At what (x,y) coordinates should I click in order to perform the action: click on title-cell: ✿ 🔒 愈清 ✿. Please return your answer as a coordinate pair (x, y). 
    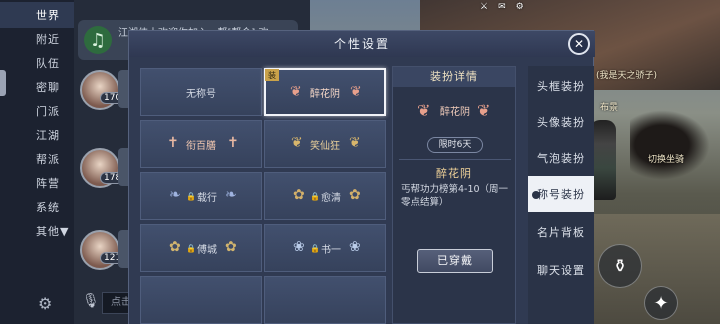
    Looking at the image, I should click on (325, 196).